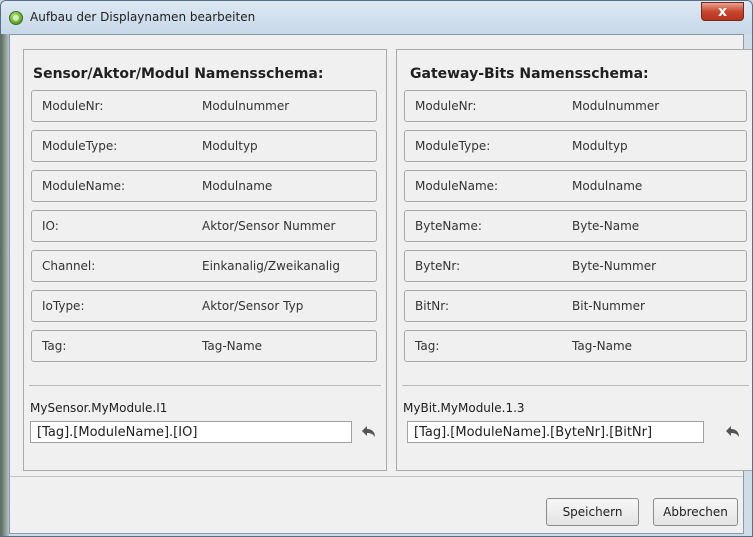  I want to click on row-value: Byte-Nummer, so click(614, 266).